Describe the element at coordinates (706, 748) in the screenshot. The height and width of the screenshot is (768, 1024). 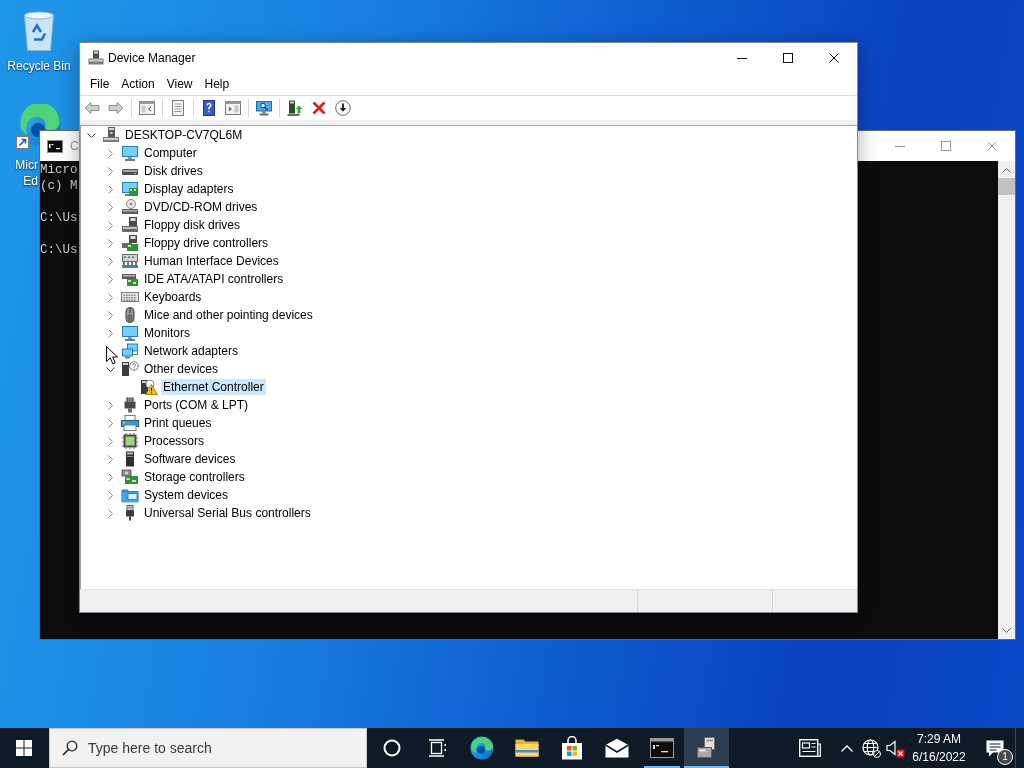
I see `taskbar-button` at that location.